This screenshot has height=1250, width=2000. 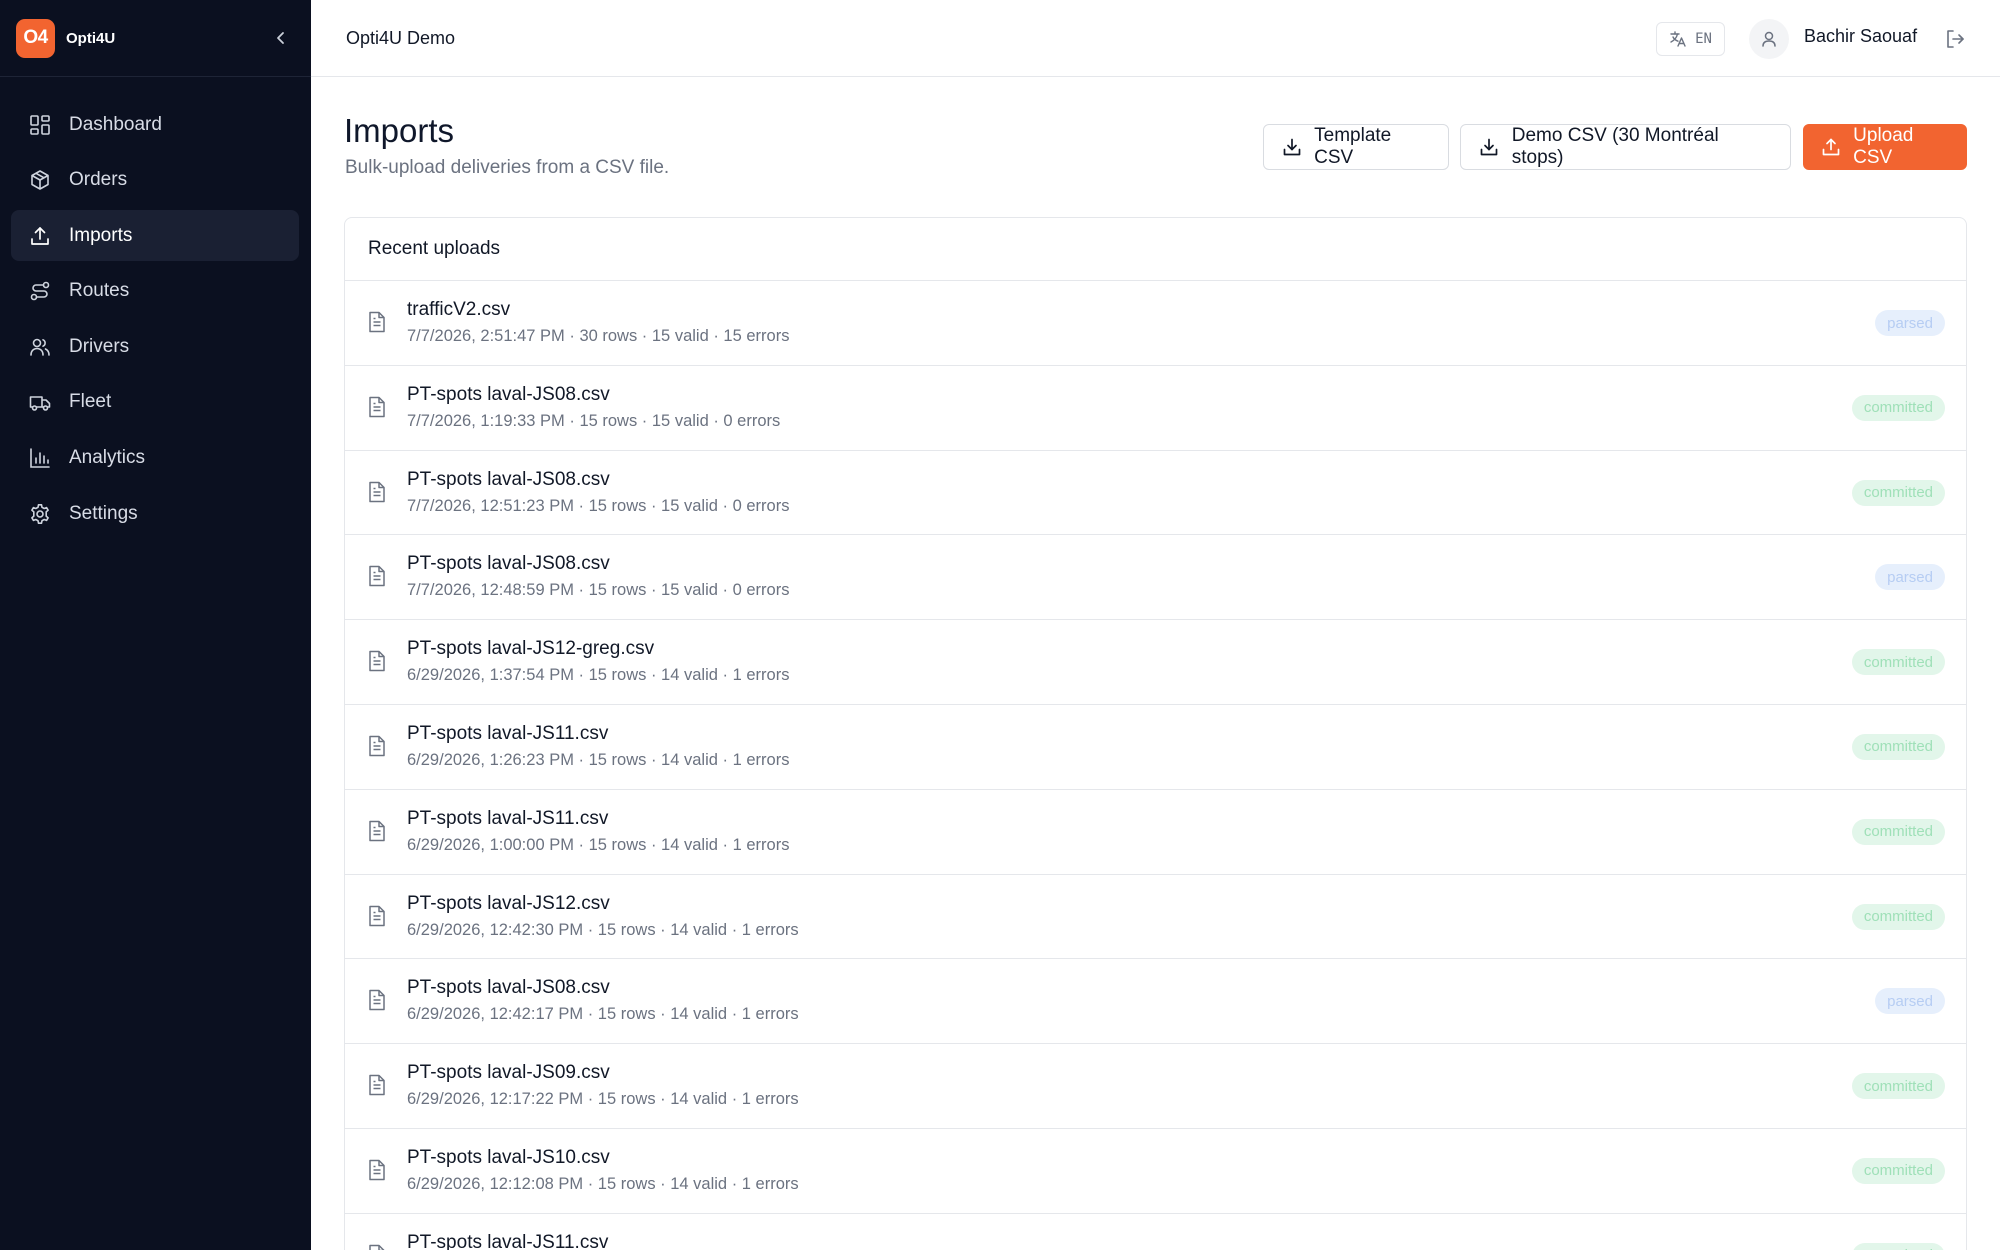 What do you see at coordinates (155, 402) in the screenshot?
I see `sidebar-item-fleet: Fleet` at bounding box center [155, 402].